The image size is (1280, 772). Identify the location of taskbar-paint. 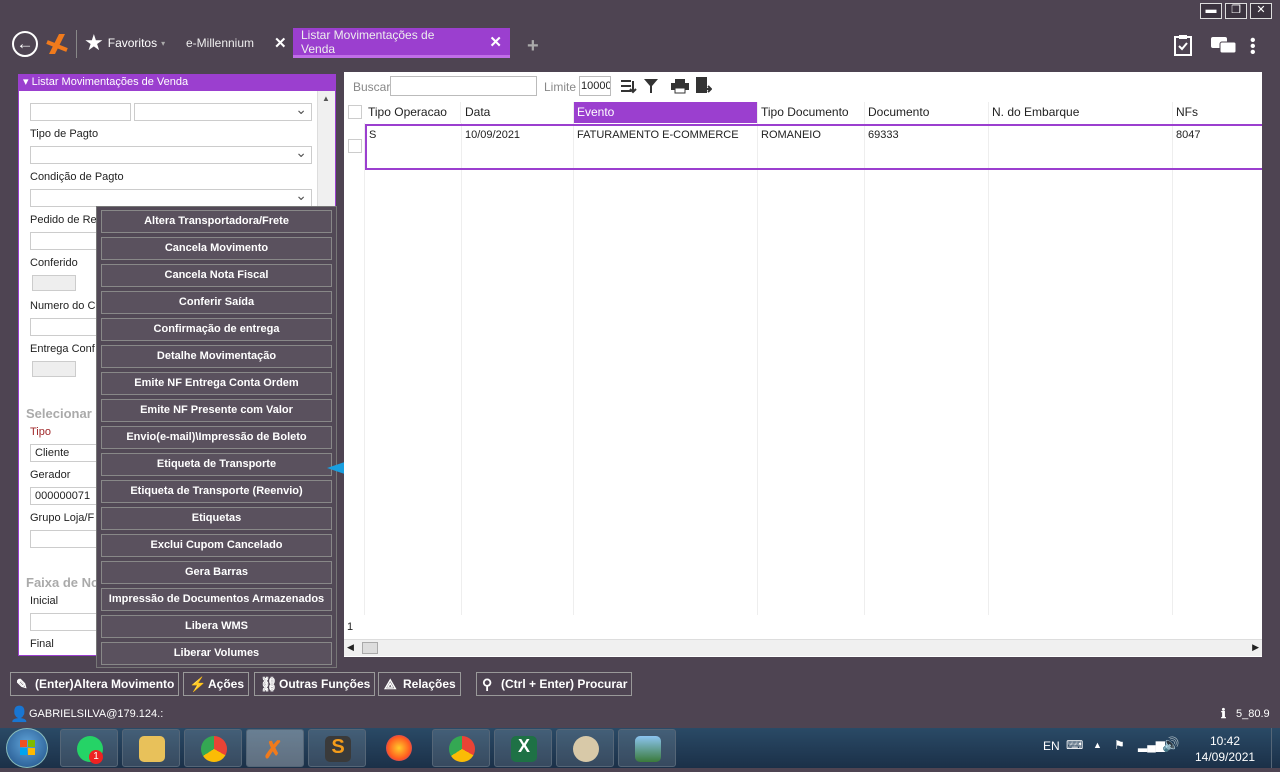
(585, 748).